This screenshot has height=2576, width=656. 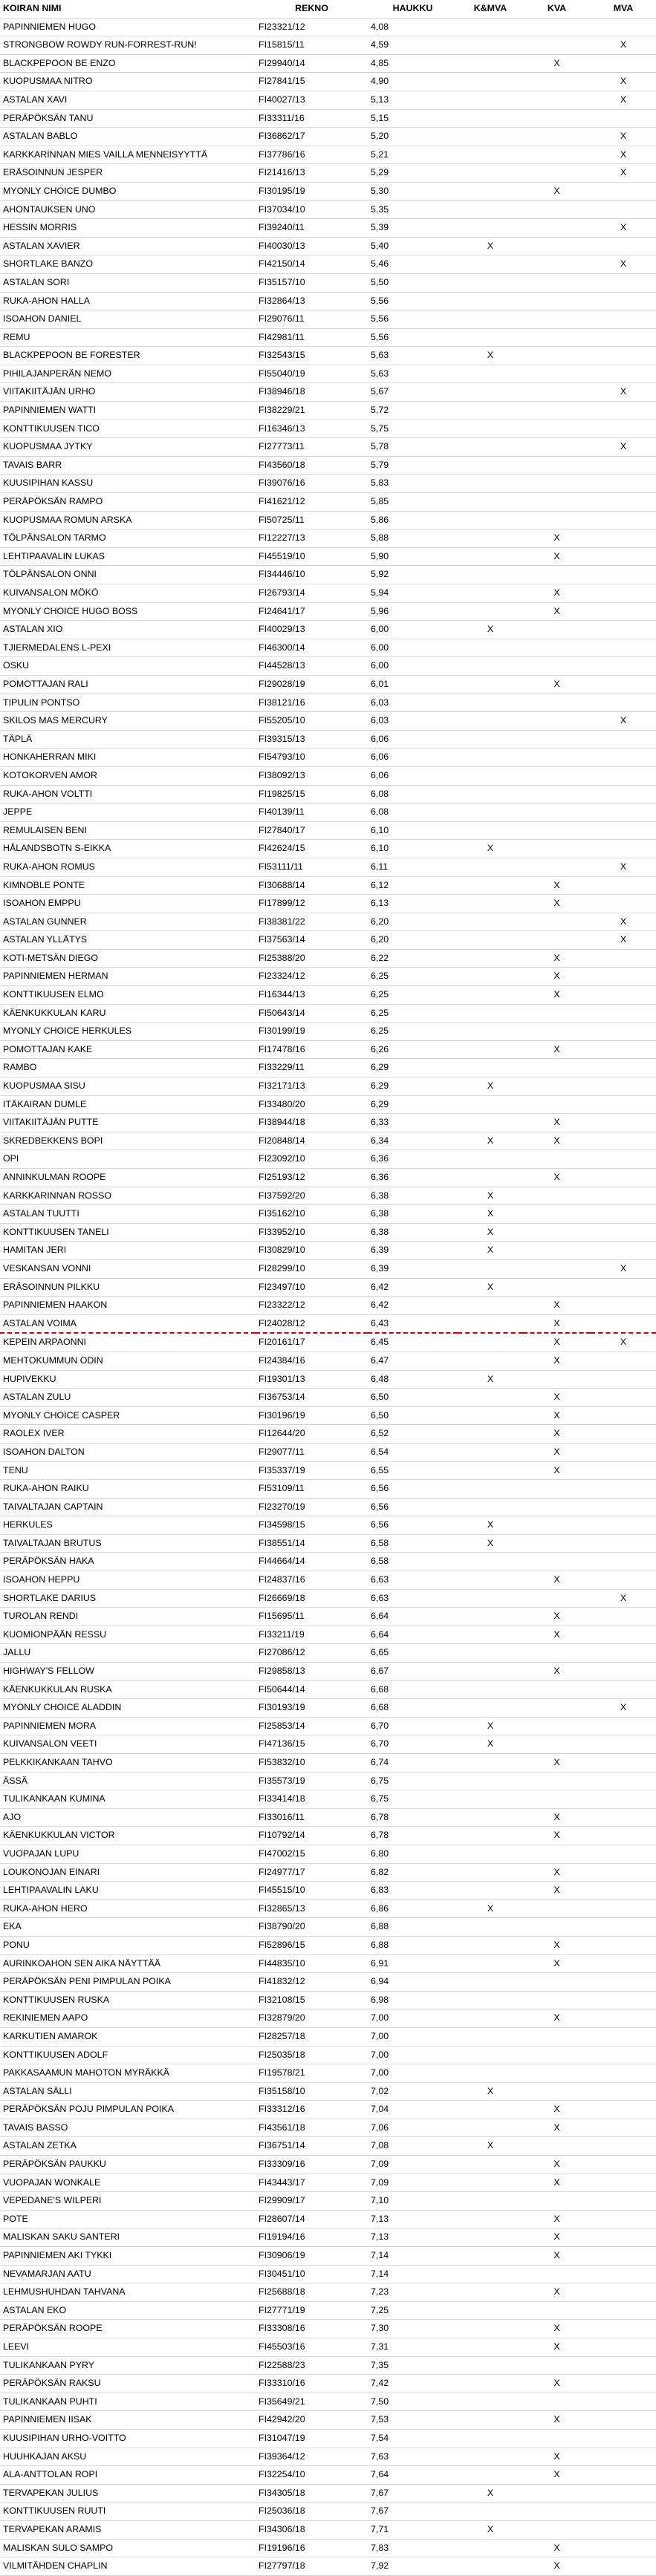 I want to click on dog-name-cell: OPI, so click(x=128, y=1159).